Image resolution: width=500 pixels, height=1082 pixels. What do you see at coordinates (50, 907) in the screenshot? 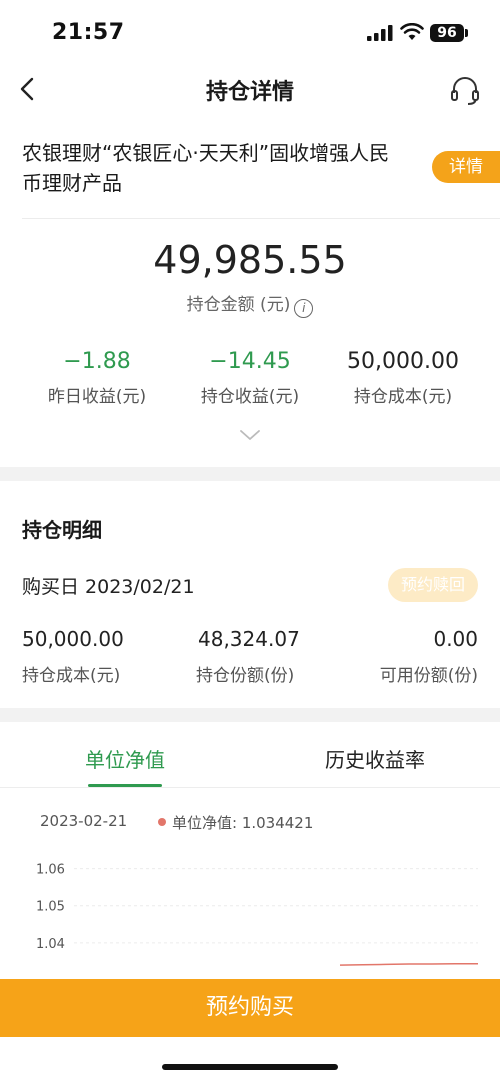
I see `y-tick-label: 1.05` at bounding box center [50, 907].